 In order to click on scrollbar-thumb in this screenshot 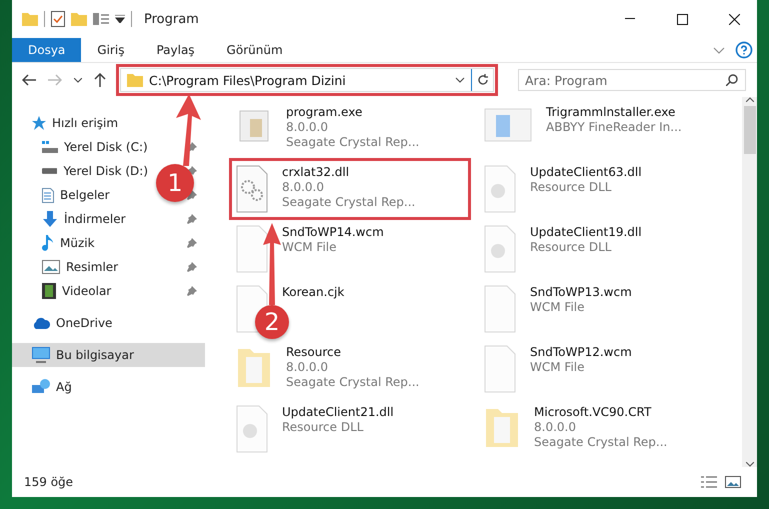, I will do `click(750, 130)`.